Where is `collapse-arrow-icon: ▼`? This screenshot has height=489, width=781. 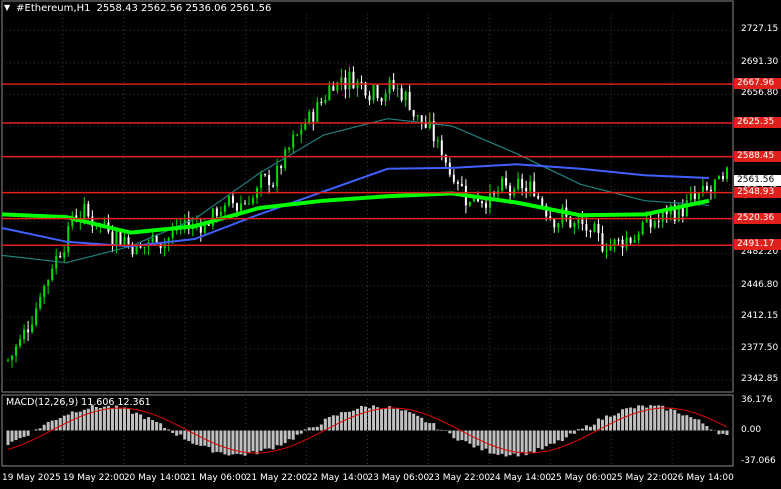
collapse-arrow-icon: ▼ is located at coordinates (7, 8).